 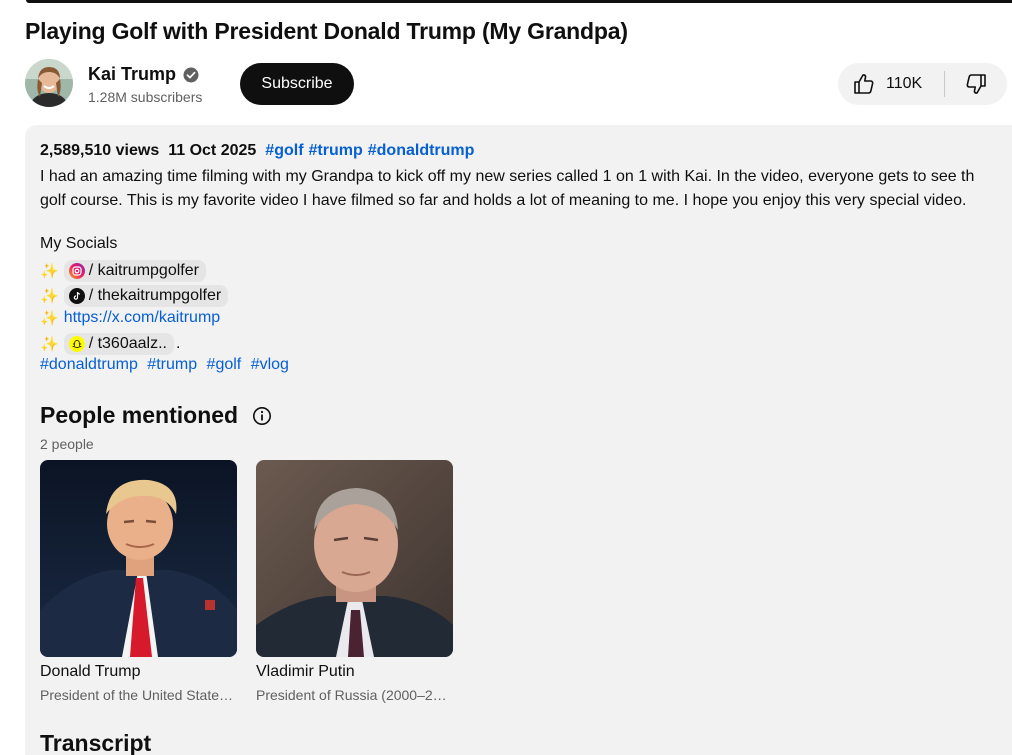 What do you see at coordinates (354, 672) in the screenshot?
I see `person-name: Vladimir Putin` at bounding box center [354, 672].